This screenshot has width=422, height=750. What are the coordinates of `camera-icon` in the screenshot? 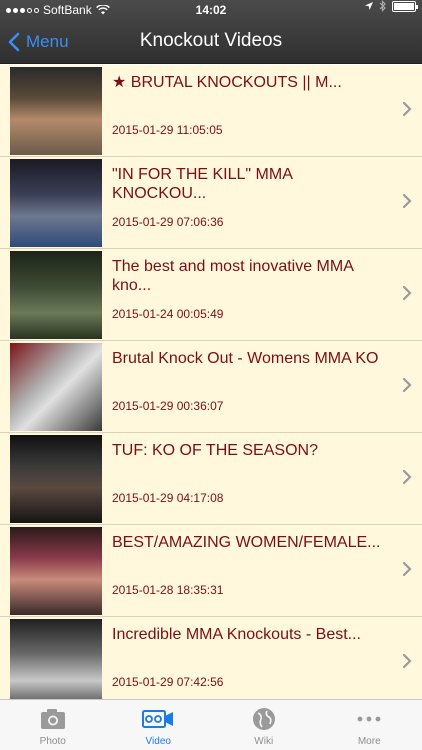 It's located at (52, 719).